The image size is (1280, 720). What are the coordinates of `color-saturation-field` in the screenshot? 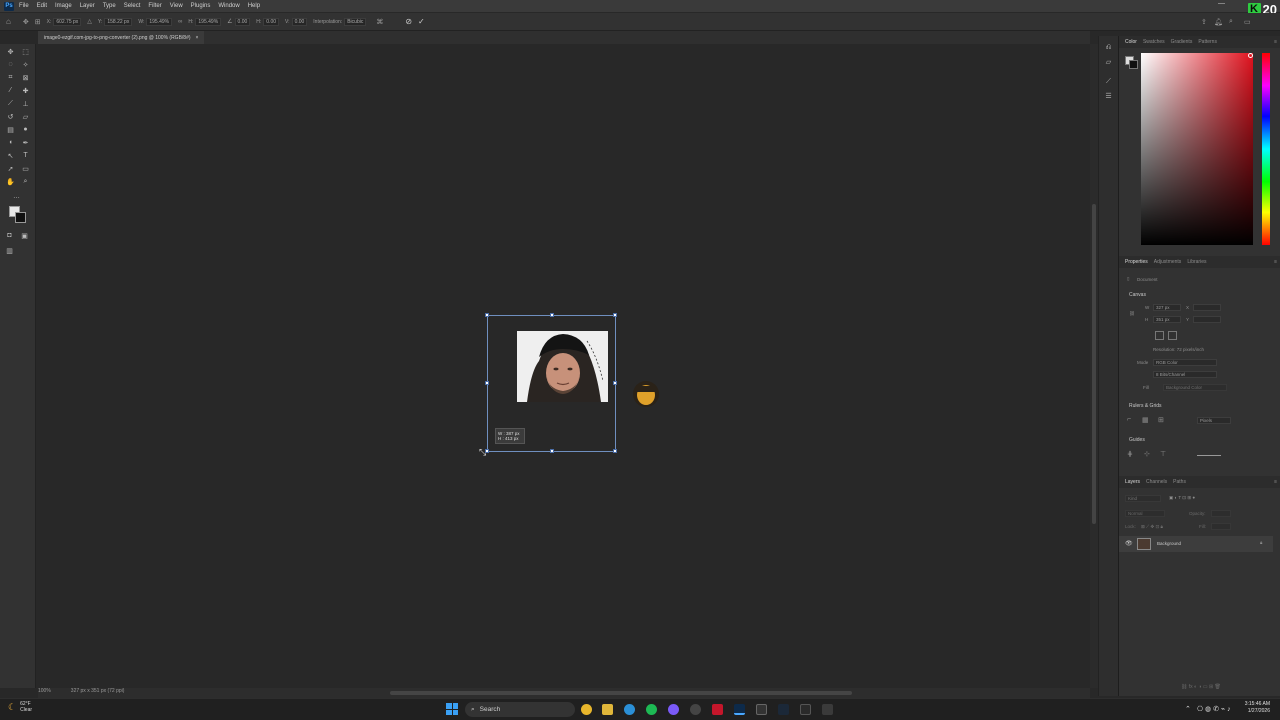 It's located at (1197, 149).